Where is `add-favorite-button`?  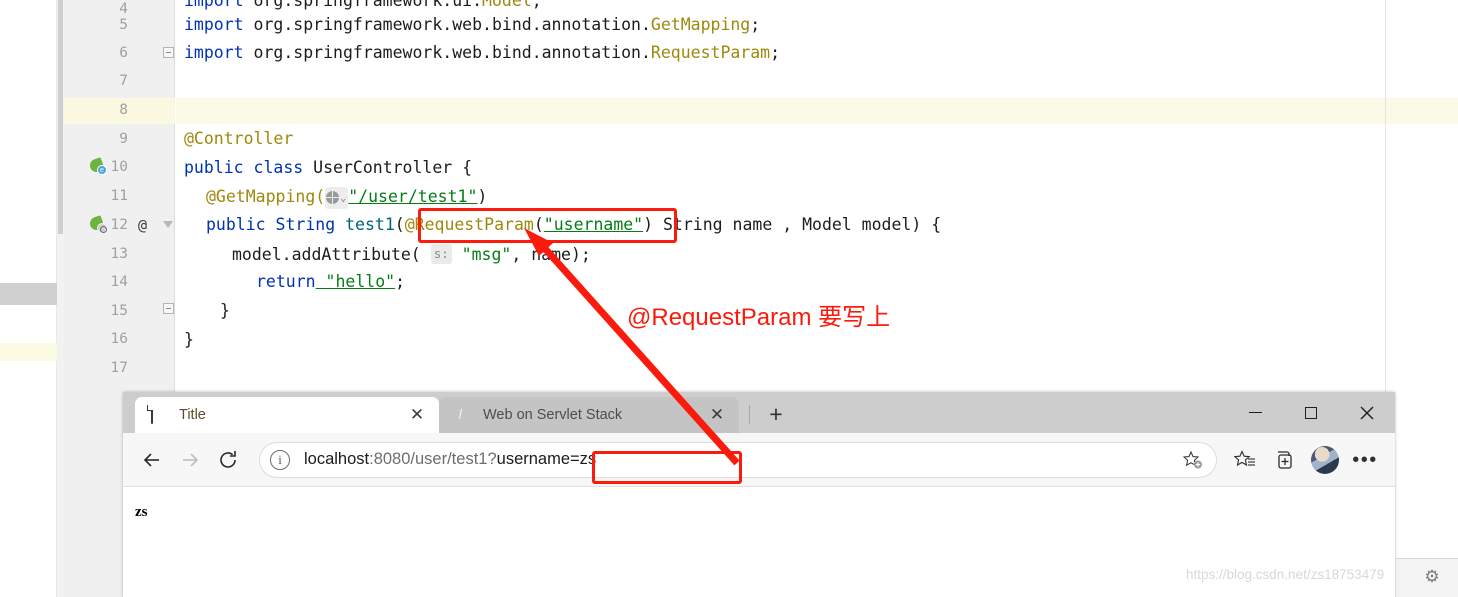 add-favorite-button is located at coordinates (1193, 459).